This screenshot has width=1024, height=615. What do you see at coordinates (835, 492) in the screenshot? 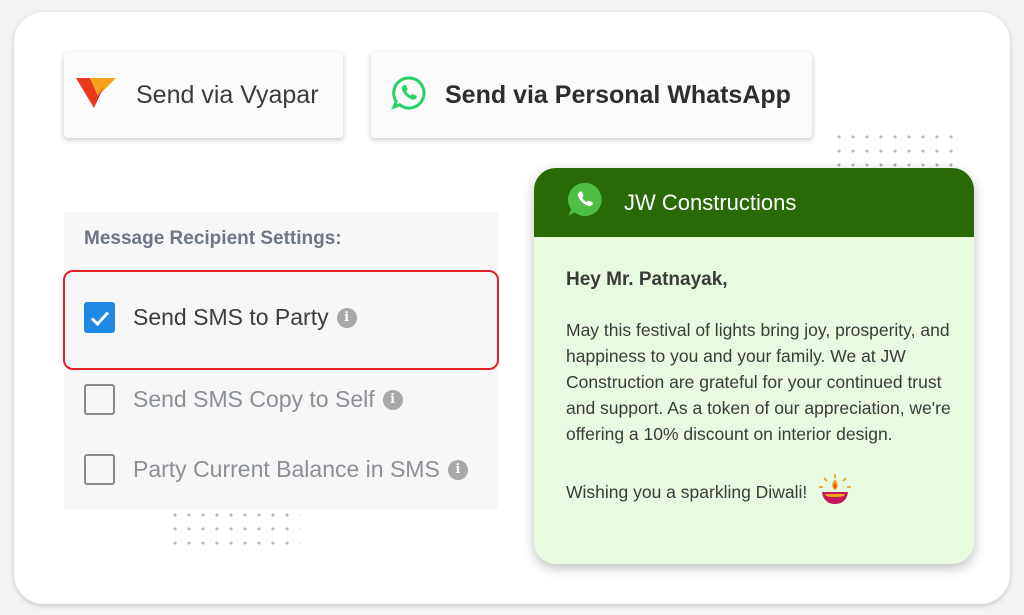
I see `diya-lamp-icon` at bounding box center [835, 492].